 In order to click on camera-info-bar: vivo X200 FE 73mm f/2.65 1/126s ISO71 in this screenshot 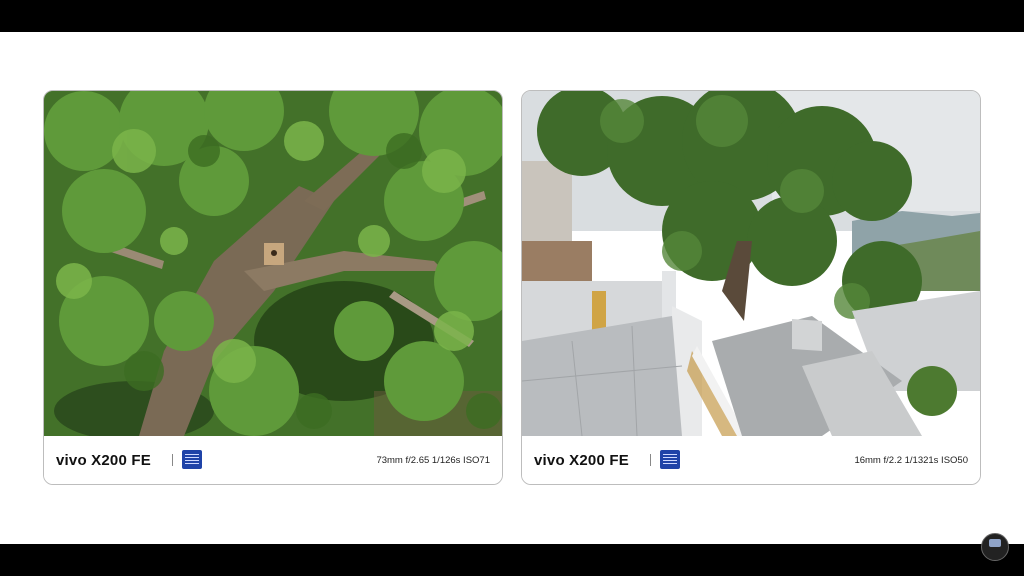, I will do `click(273, 460)`.